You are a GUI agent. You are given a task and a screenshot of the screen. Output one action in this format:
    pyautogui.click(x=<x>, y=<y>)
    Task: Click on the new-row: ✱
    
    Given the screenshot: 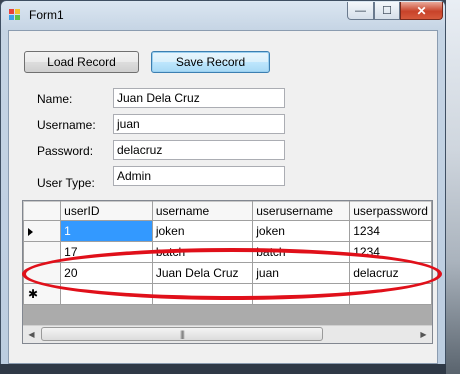 What is the action you would take?
    pyautogui.click(x=227, y=294)
    